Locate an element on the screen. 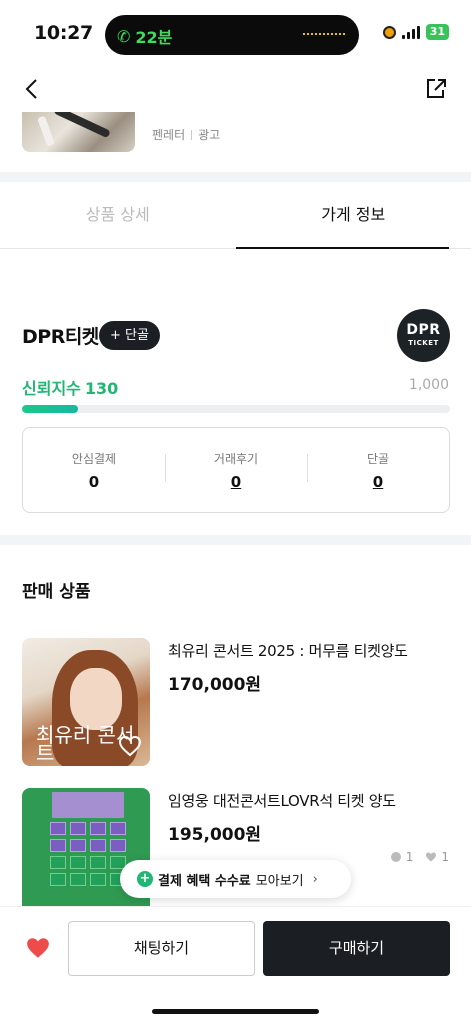 The height and width of the screenshot is (1024, 471). bottom-action-bar: 채팅하기 구매하기 is located at coordinates (235, 965).